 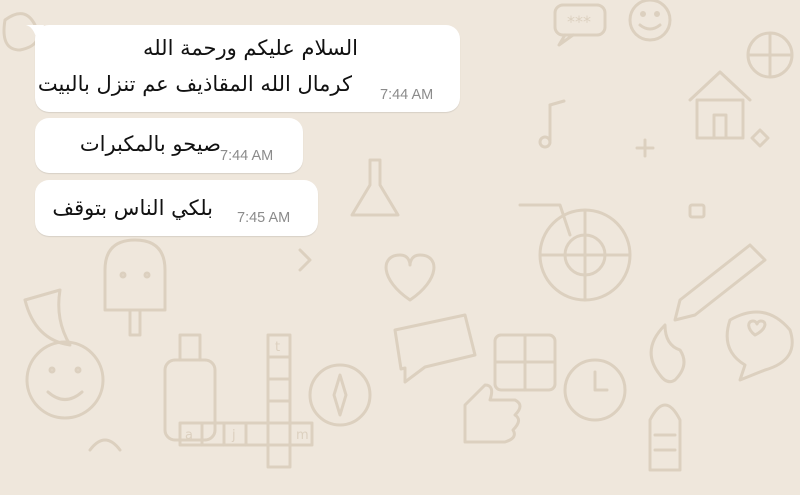 What do you see at coordinates (264, 218) in the screenshot?
I see `message-timestamp: 7:45 AM` at bounding box center [264, 218].